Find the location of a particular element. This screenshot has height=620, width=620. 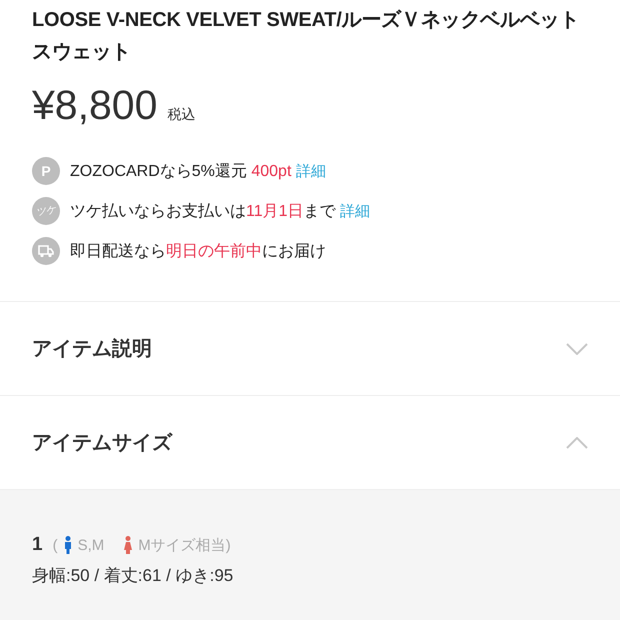

payment-icon: ツケ is located at coordinates (46, 211).